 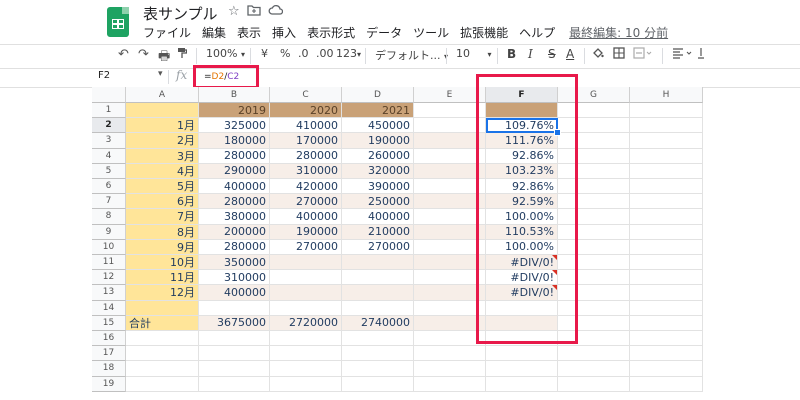 What do you see at coordinates (109, 293) in the screenshot?
I see `row-header-13: 13` at bounding box center [109, 293].